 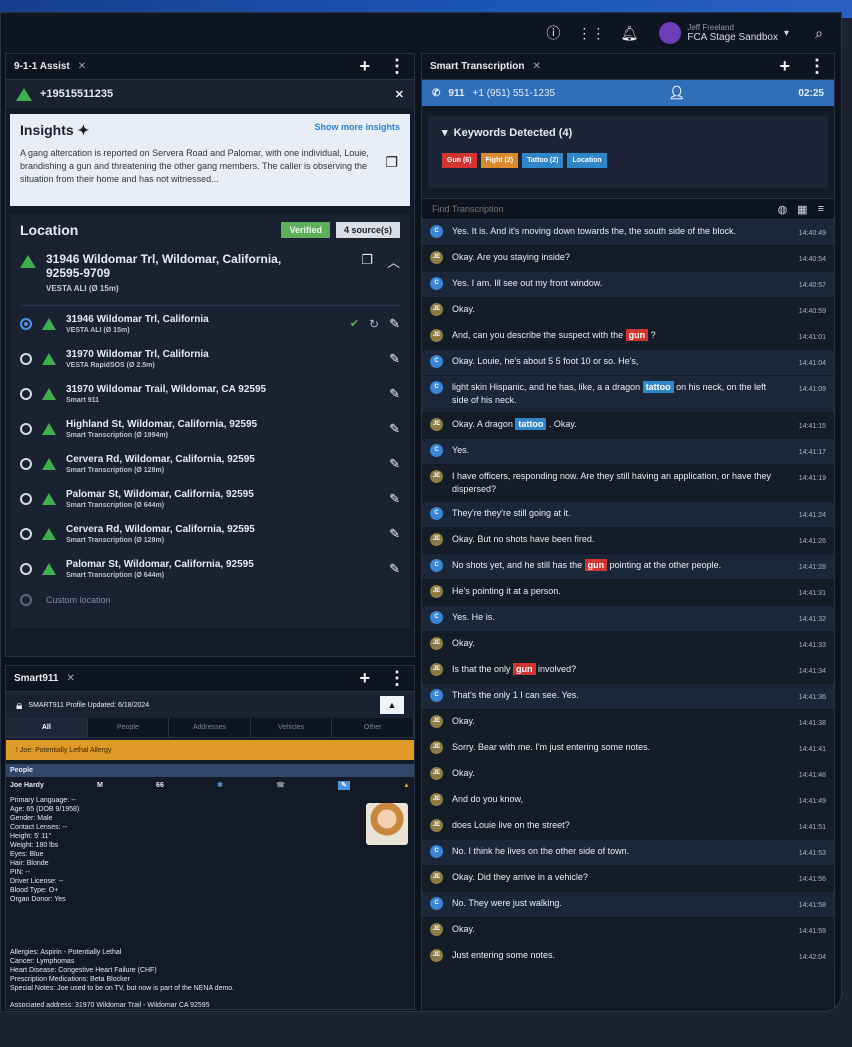 What do you see at coordinates (628, 827) in the screenshot?
I see `transcript-row: JE does Louie live on the street? 14:41:51` at bounding box center [628, 827].